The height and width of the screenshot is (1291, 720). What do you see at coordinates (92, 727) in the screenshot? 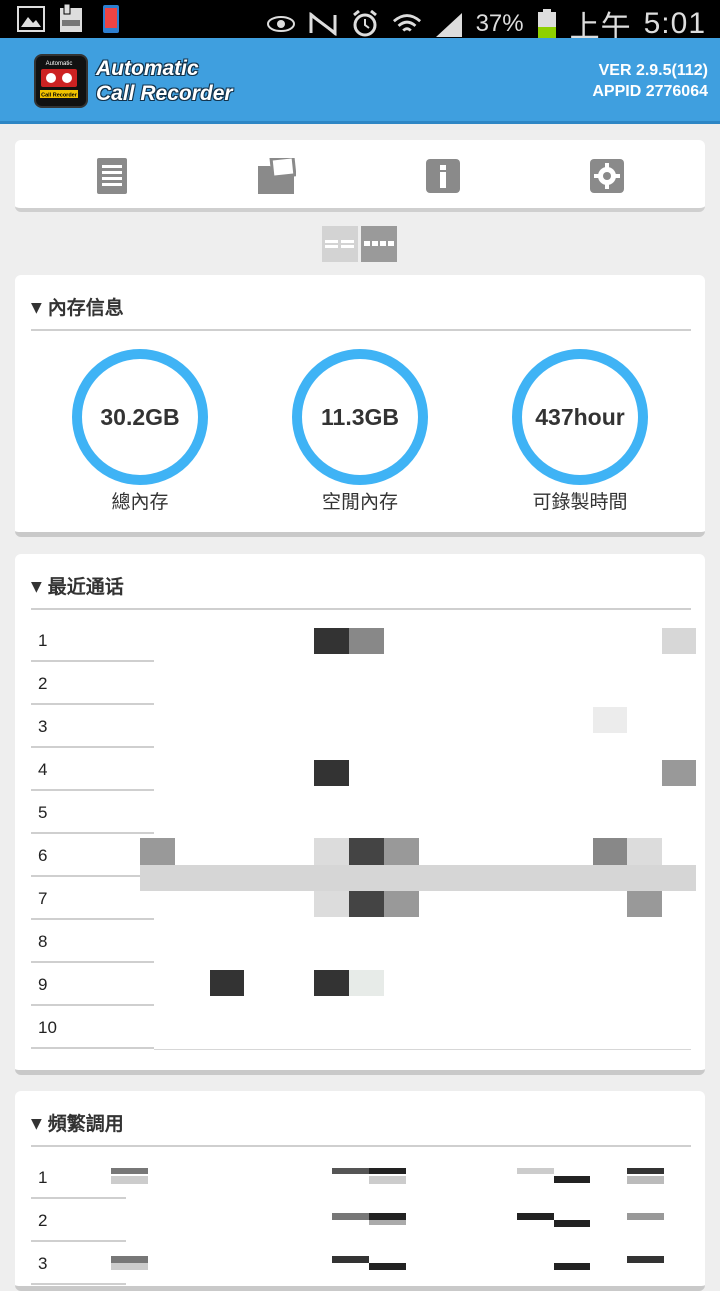
I see `recent-call-row: 3` at bounding box center [92, 727].